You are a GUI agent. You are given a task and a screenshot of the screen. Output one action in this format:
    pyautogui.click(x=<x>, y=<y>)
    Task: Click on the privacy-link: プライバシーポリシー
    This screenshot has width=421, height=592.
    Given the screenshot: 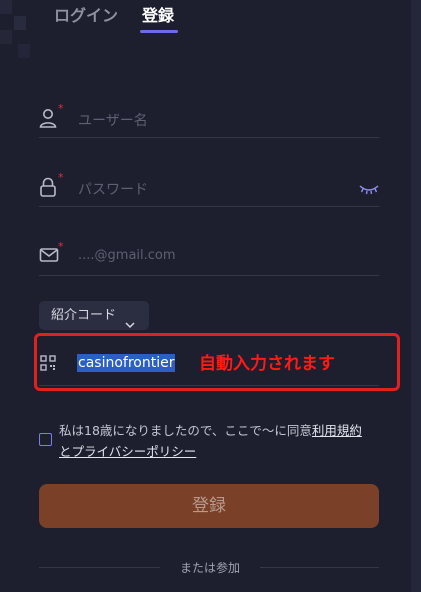 What is the action you would take?
    pyautogui.click(x=134, y=451)
    